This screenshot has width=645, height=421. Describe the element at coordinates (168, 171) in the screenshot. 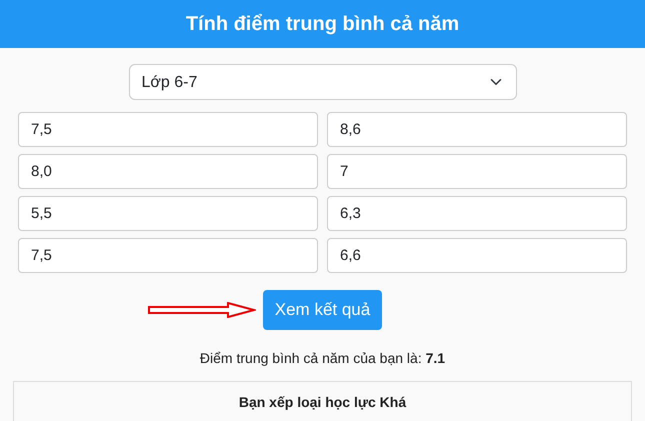

I see `score-field: 8,0` at that location.